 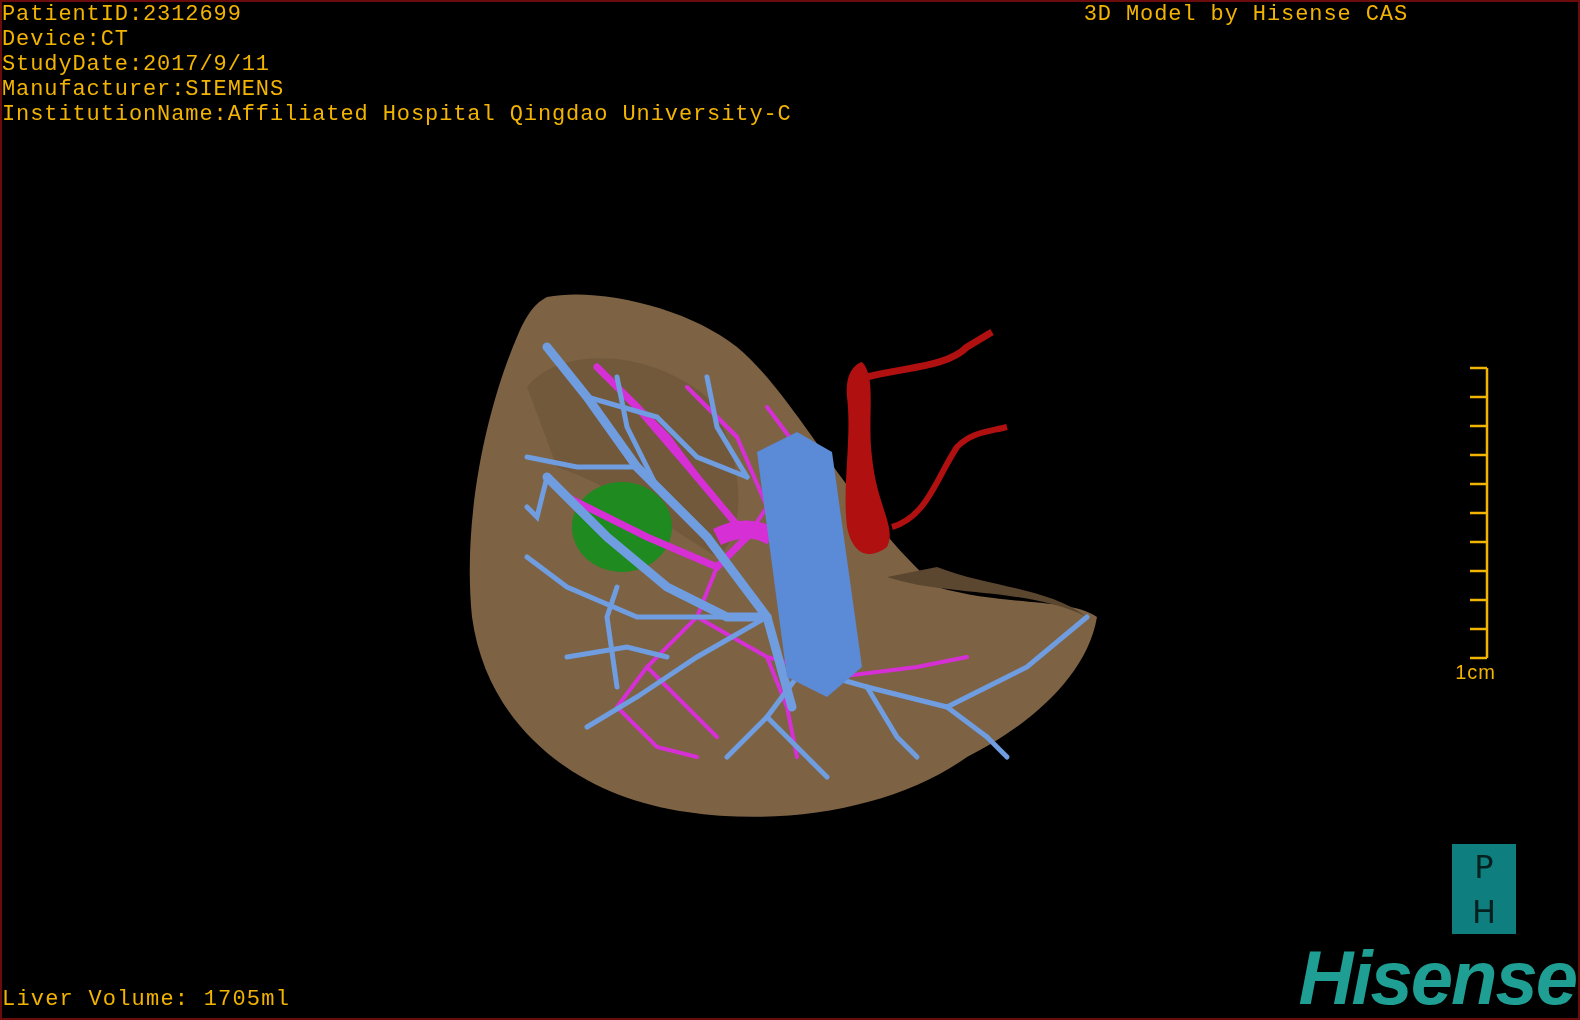 What do you see at coordinates (1475, 672) in the screenshot?
I see `scale-label: 1cm` at bounding box center [1475, 672].